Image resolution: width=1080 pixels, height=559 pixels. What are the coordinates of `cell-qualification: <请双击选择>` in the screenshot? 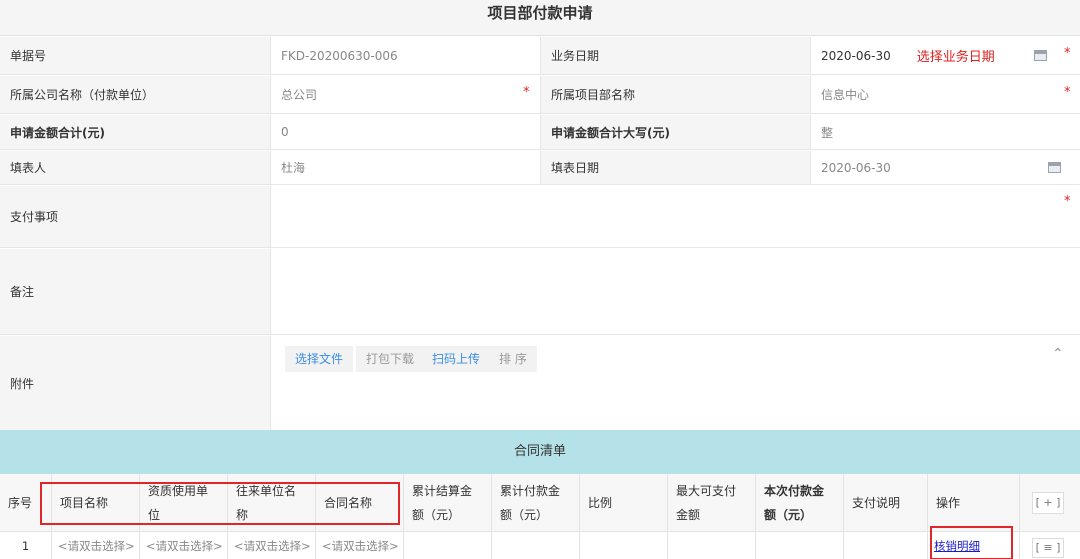 It's located at (184, 545).